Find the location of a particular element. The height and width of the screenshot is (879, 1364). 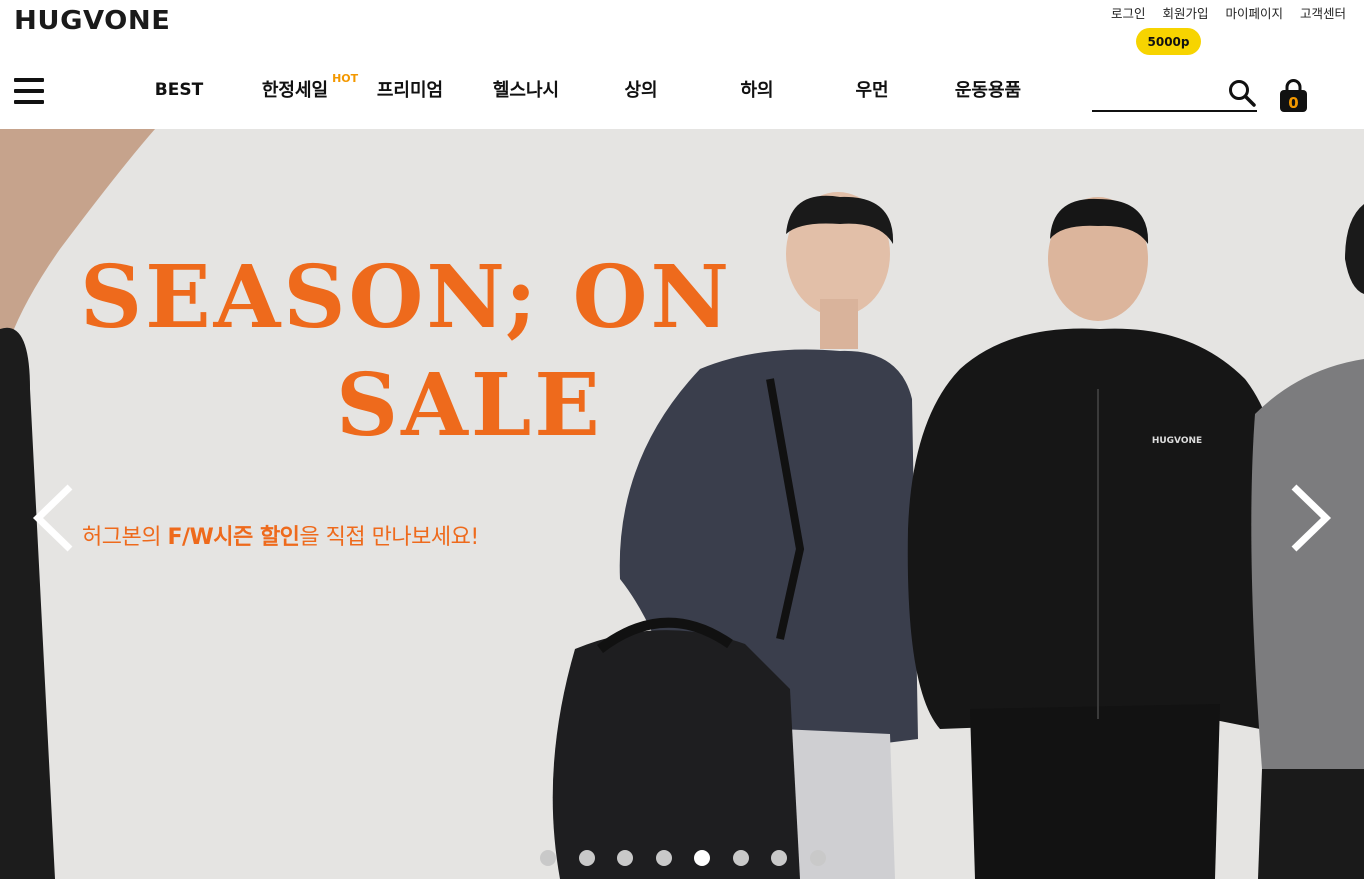

search-input is located at coordinates (1158, 93).